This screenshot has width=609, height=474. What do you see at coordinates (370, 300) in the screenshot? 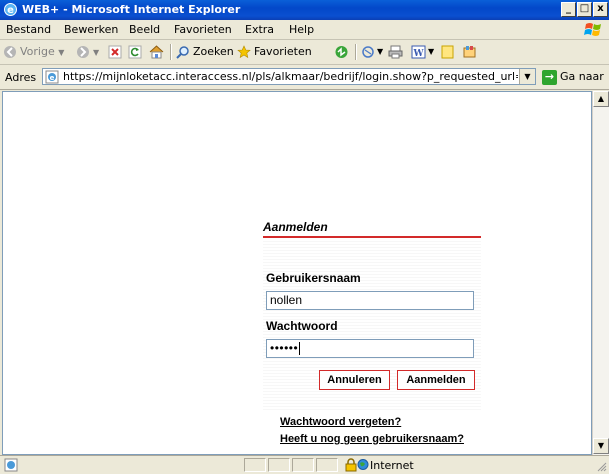
I see `username-input: nollen` at bounding box center [370, 300].